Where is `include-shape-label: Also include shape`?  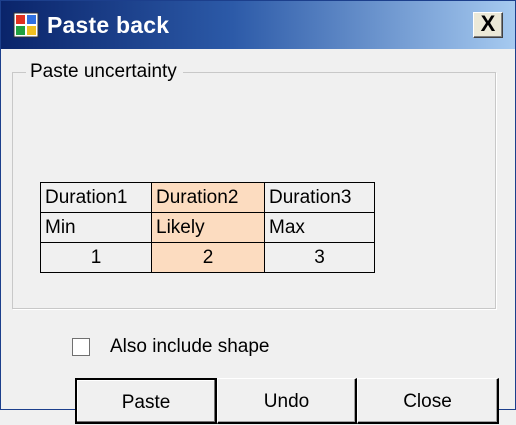
include-shape-label: Also include shape is located at coordinates (190, 347).